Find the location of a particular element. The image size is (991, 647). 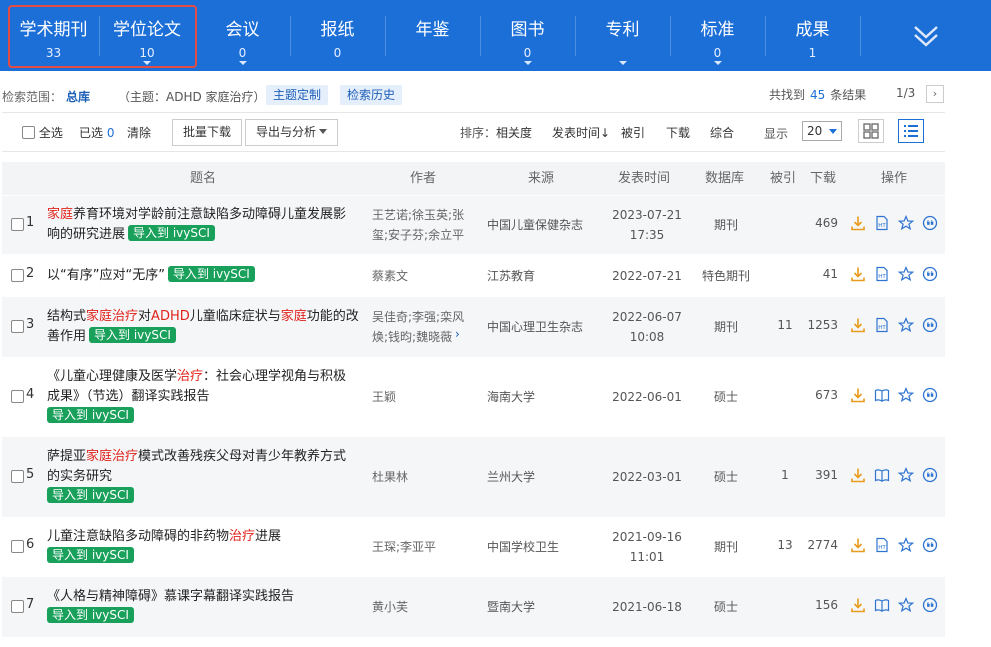

tab-standards: 标准 0 is located at coordinates (717, 35).